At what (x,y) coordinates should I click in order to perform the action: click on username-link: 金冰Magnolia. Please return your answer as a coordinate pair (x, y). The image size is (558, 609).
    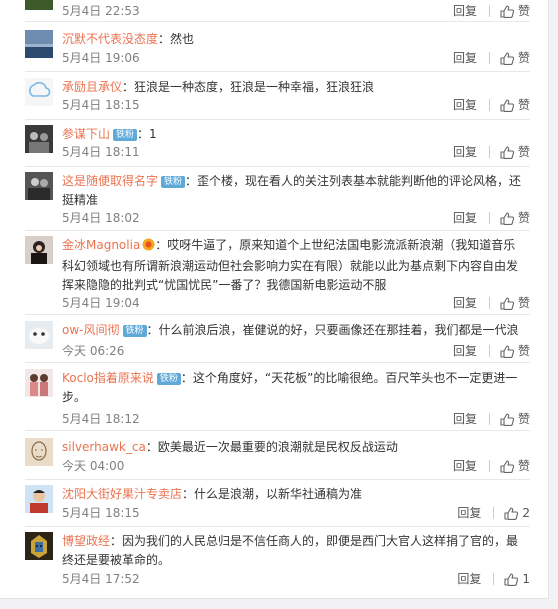
    Looking at the image, I should click on (101, 245).